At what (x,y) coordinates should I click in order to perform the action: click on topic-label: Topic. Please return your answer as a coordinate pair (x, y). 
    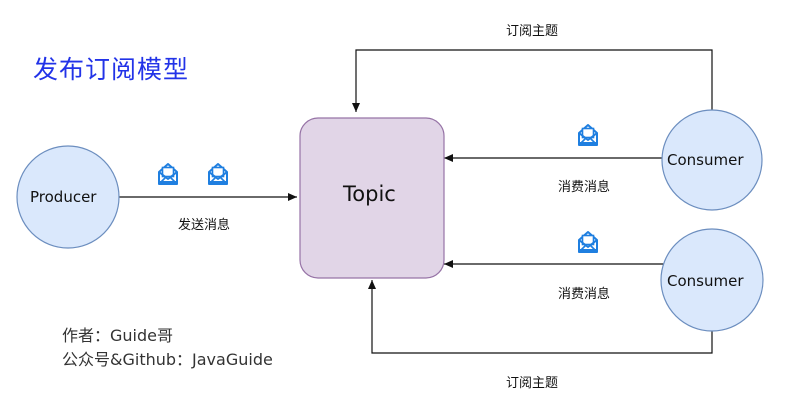
    Looking at the image, I should click on (369, 194).